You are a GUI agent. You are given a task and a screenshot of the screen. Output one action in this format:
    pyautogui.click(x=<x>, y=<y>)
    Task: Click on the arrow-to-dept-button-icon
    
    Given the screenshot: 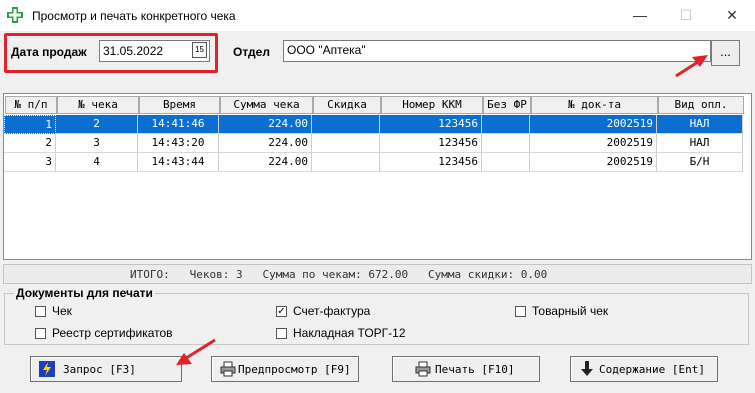 What is the action you would take?
    pyautogui.click(x=691, y=66)
    